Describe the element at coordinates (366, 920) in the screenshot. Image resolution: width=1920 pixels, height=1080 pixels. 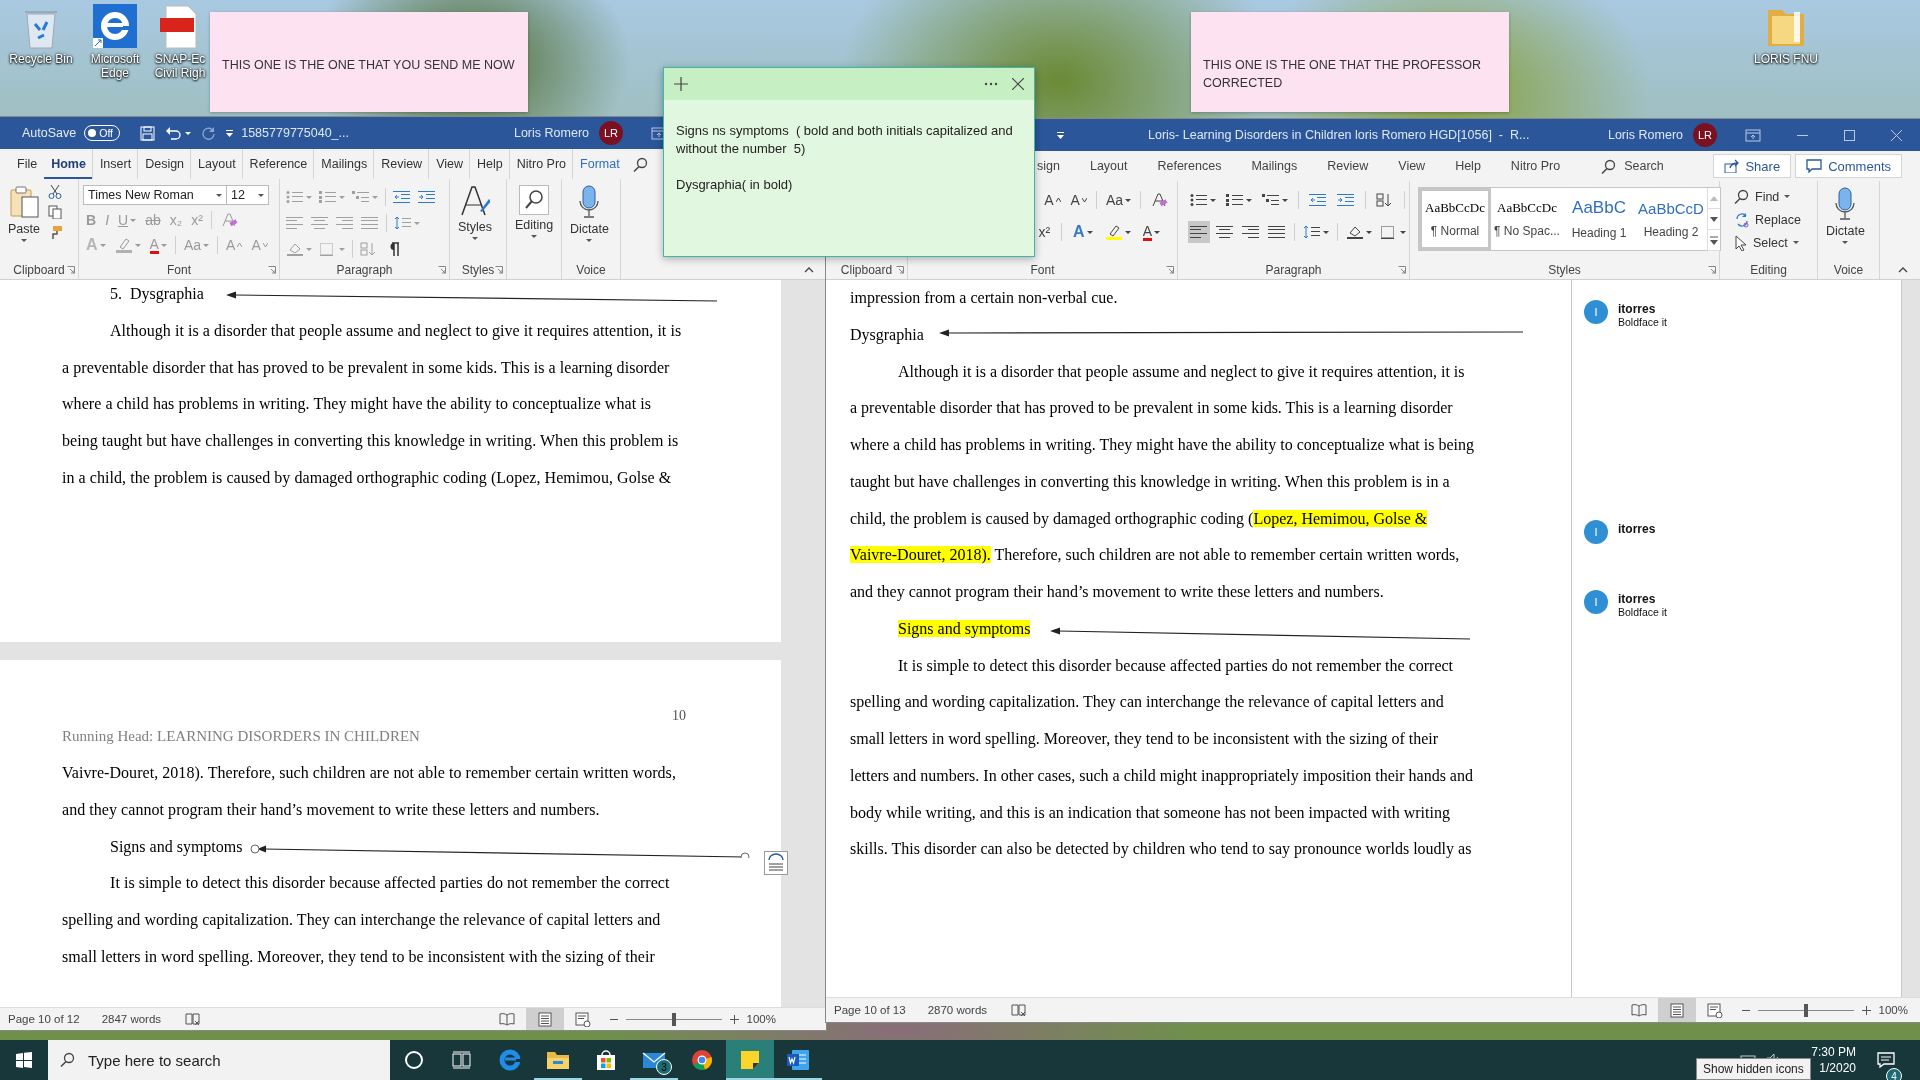
I see `body-paragraph: It is simple to detect this disorder because affected parties do not remember the correct spelling and wording capitalization. They can interchange the relevance of capital letters and small letters in word spelling. Moreover, they tend to be inconsistent with the sizing of their` at that location.